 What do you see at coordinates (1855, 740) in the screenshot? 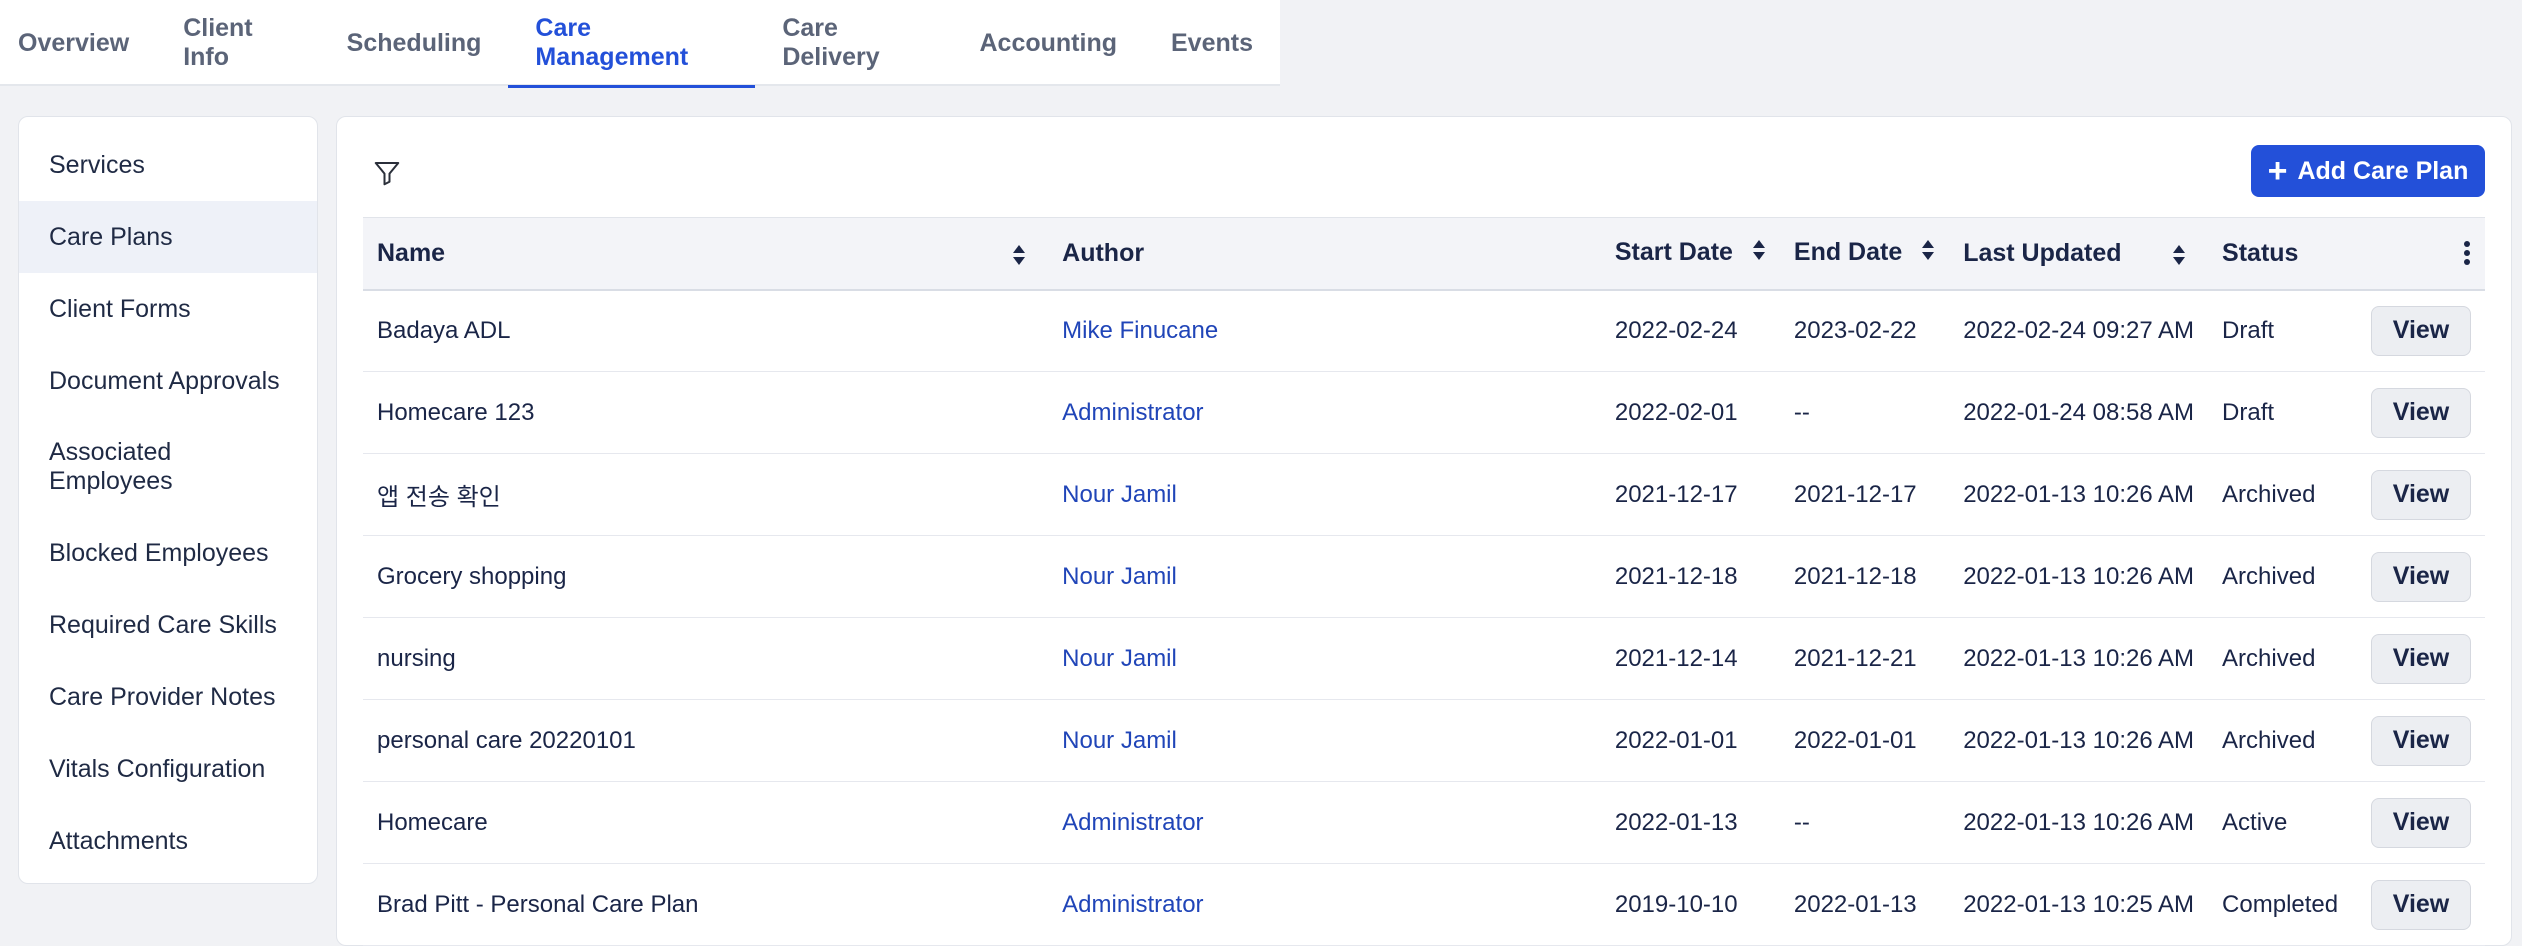
I see `cell-end-date: 2022-01-01` at bounding box center [1855, 740].